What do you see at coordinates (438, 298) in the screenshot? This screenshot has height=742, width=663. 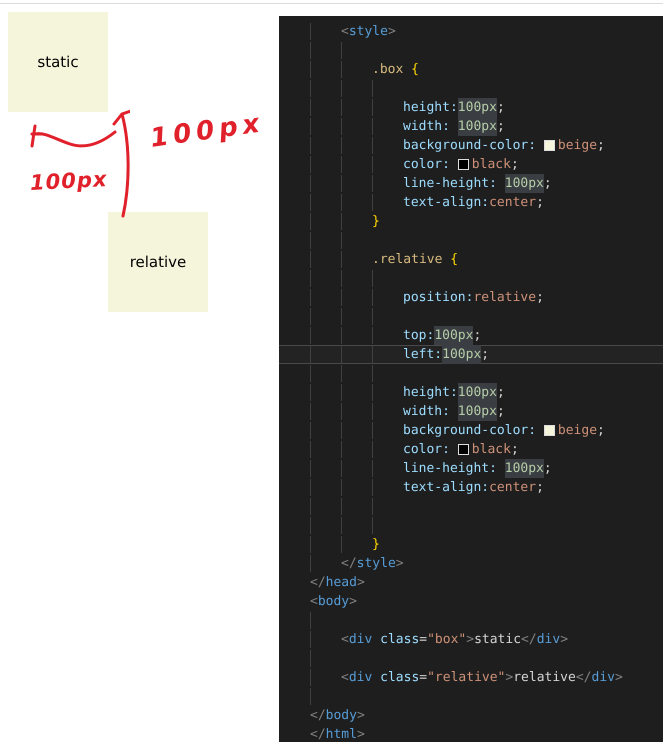 I see `css-property: position:` at bounding box center [438, 298].